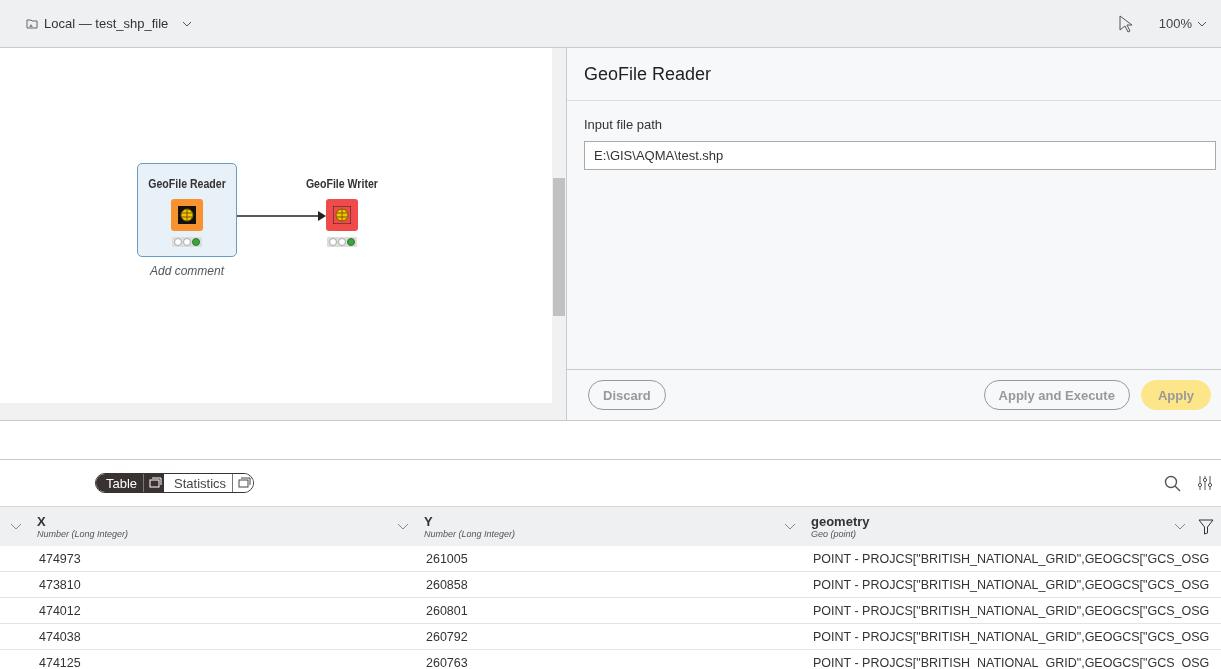  I want to click on table-cell: 260858, so click(447, 584).